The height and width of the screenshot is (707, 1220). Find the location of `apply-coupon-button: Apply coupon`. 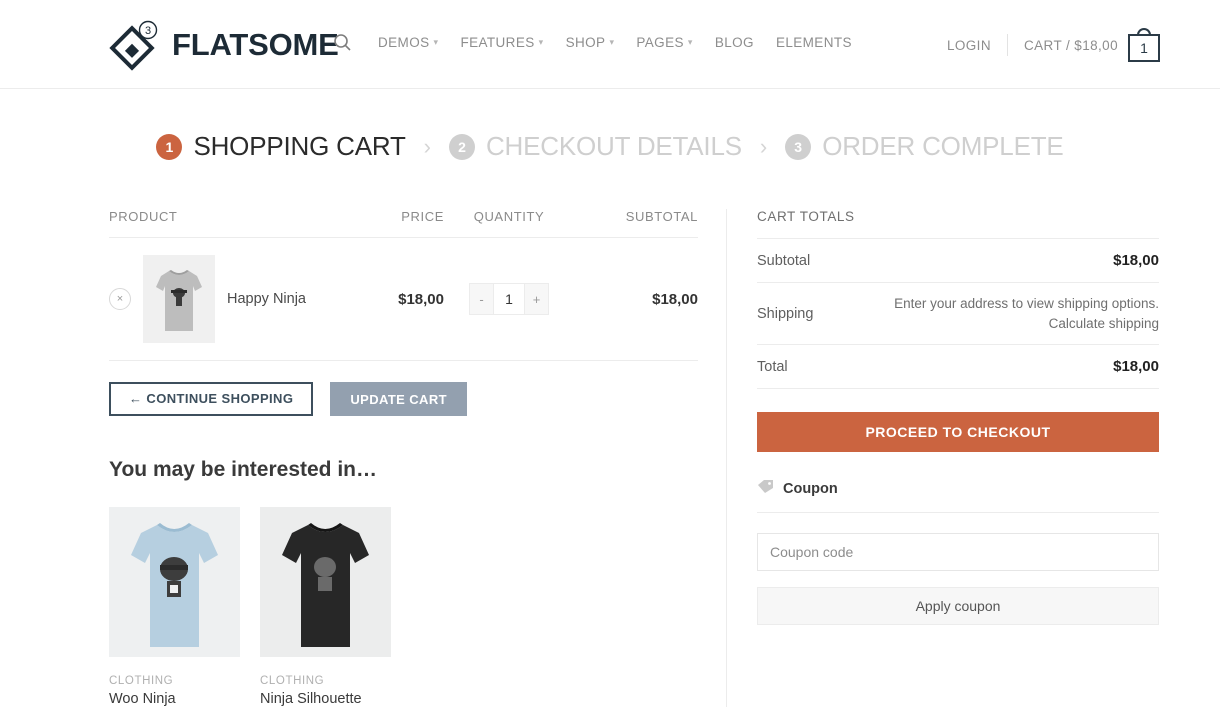

apply-coupon-button: Apply coupon is located at coordinates (958, 606).